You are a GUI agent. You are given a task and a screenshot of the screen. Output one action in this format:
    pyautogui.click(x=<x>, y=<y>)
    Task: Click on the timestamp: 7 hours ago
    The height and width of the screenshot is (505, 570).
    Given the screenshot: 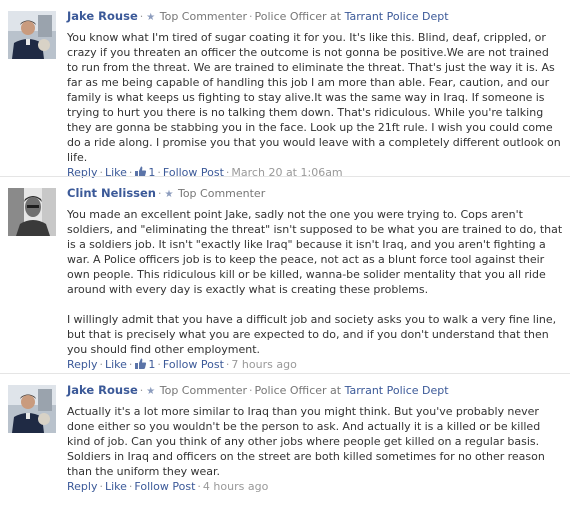 What is the action you would take?
    pyautogui.click(x=263, y=364)
    